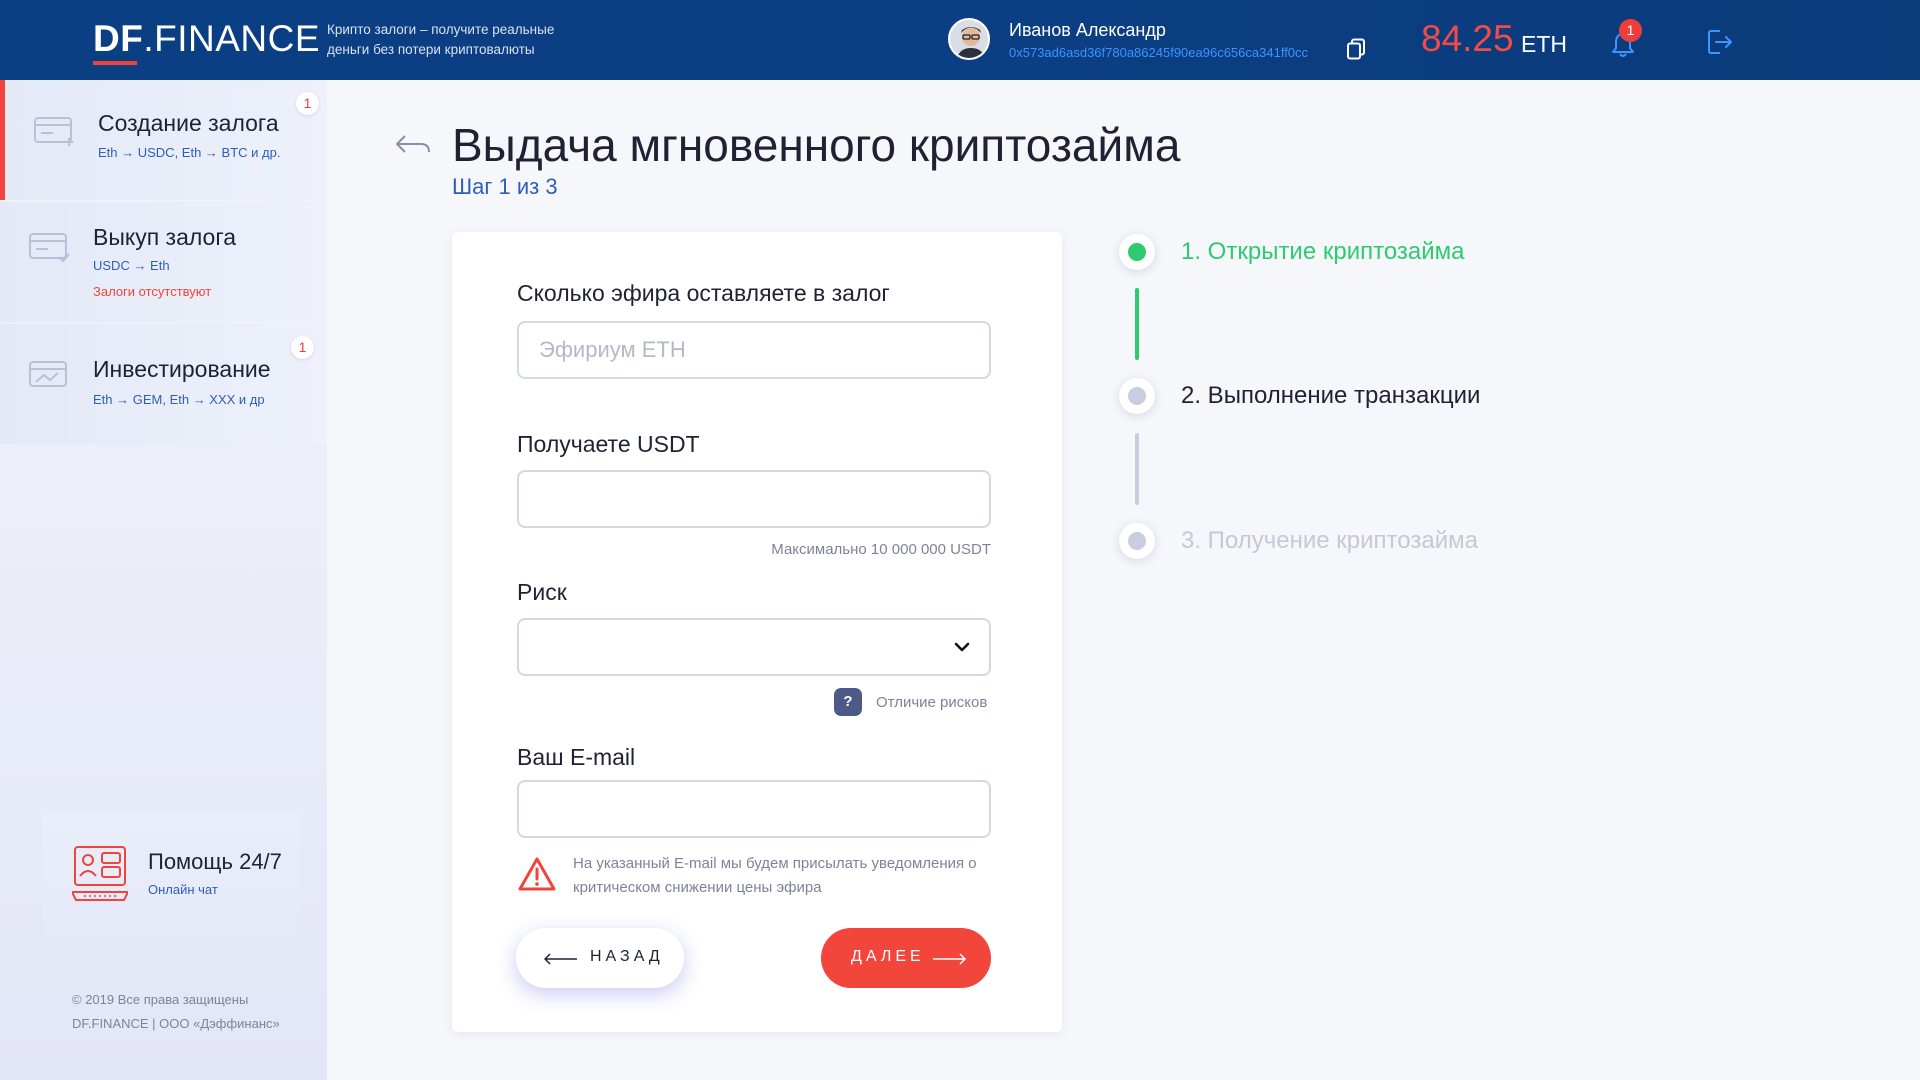 The image size is (1920, 1080). What do you see at coordinates (608, 444) in the screenshot?
I see `usdt-amount-label: Получаете USDT` at bounding box center [608, 444].